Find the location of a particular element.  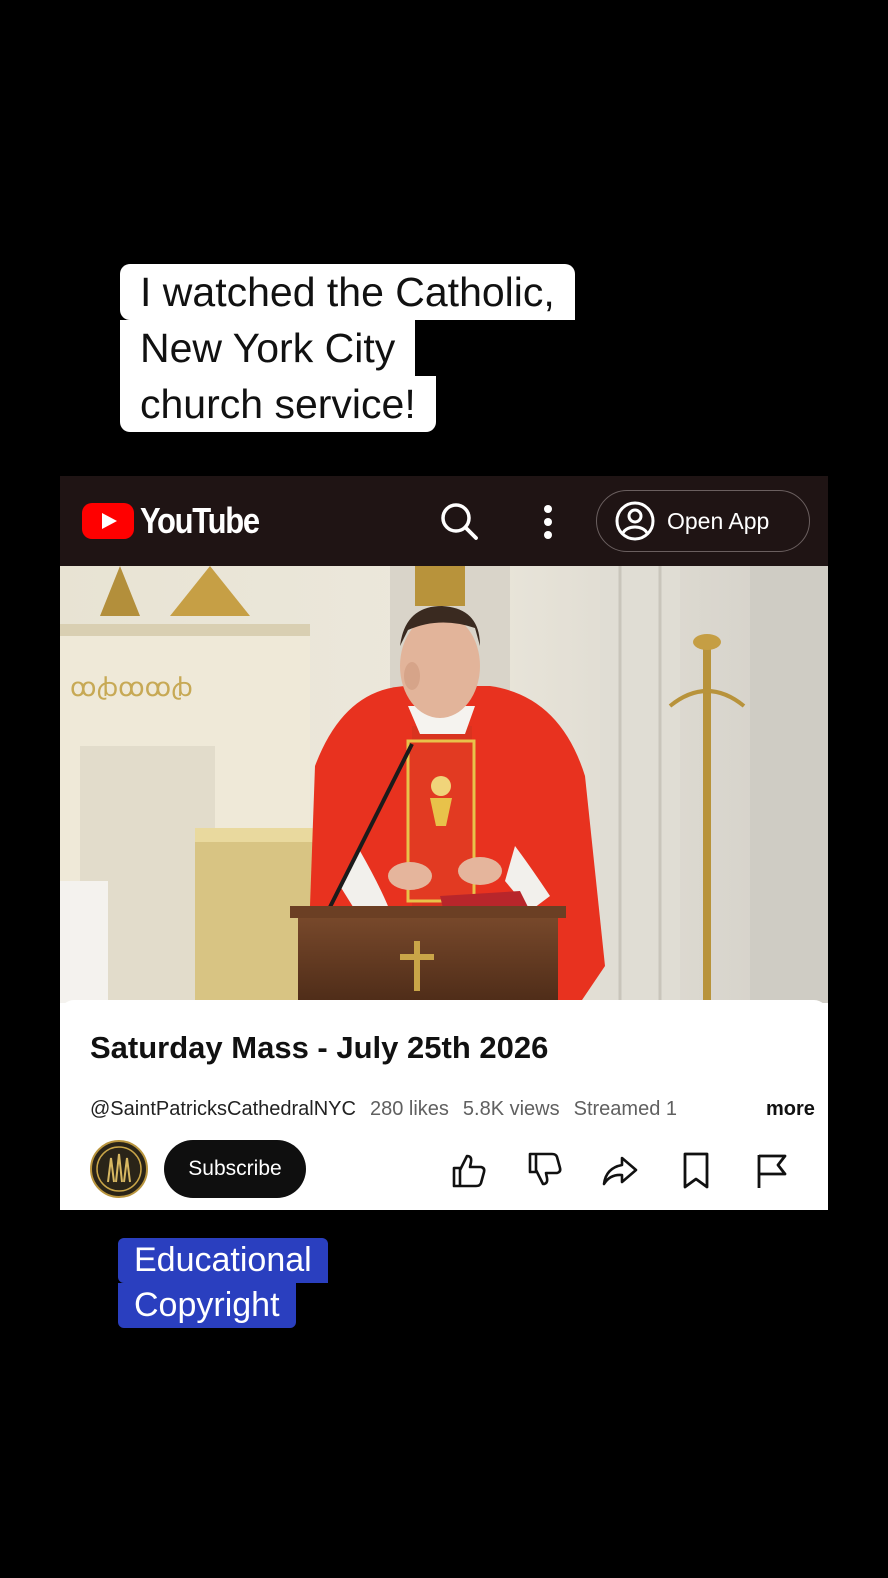

youtube-logo: YouTube is located at coordinates (180, 520).